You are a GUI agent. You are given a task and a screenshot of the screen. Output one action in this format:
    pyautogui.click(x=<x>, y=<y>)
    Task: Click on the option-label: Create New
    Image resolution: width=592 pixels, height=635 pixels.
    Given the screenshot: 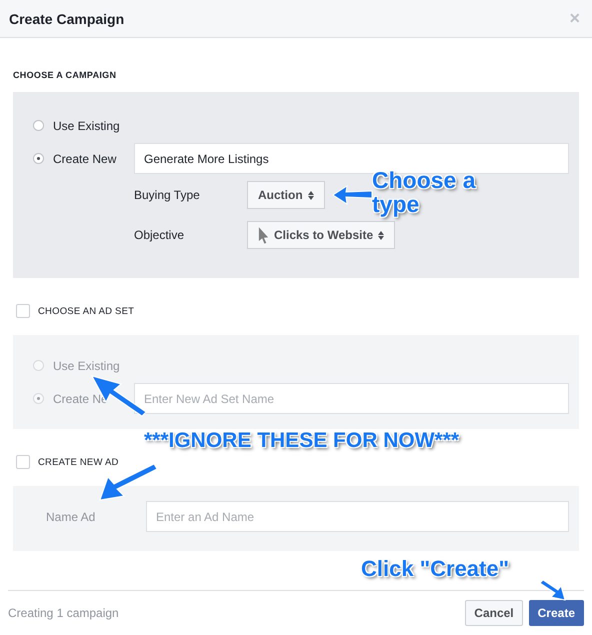 What is the action you would take?
    pyautogui.click(x=85, y=159)
    